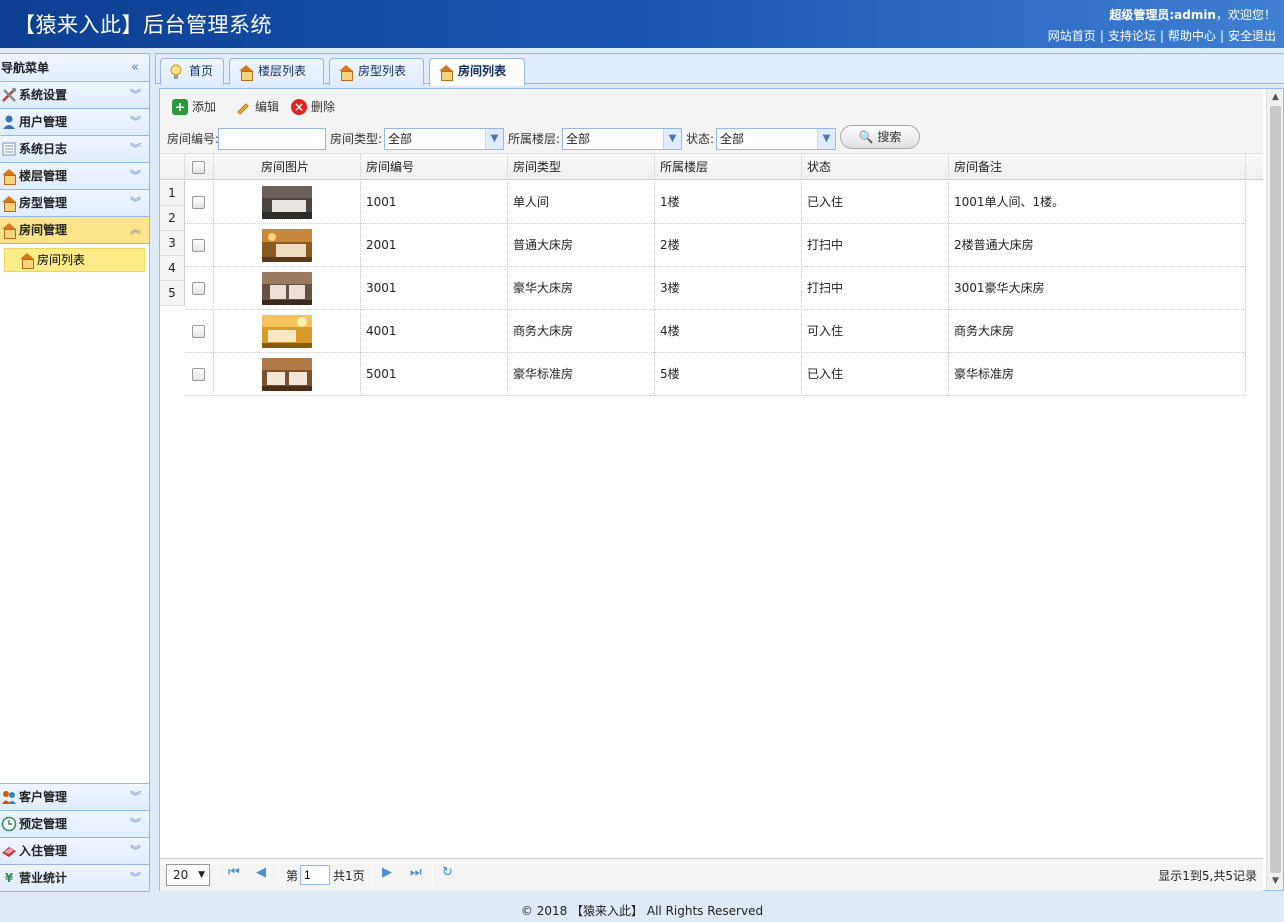 The height and width of the screenshot is (922, 1284). What do you see at coordinates (376, 80) in the screenshot?
I see `tab-roomtype-list: 房型列表×` at bounding box center [376, 80].